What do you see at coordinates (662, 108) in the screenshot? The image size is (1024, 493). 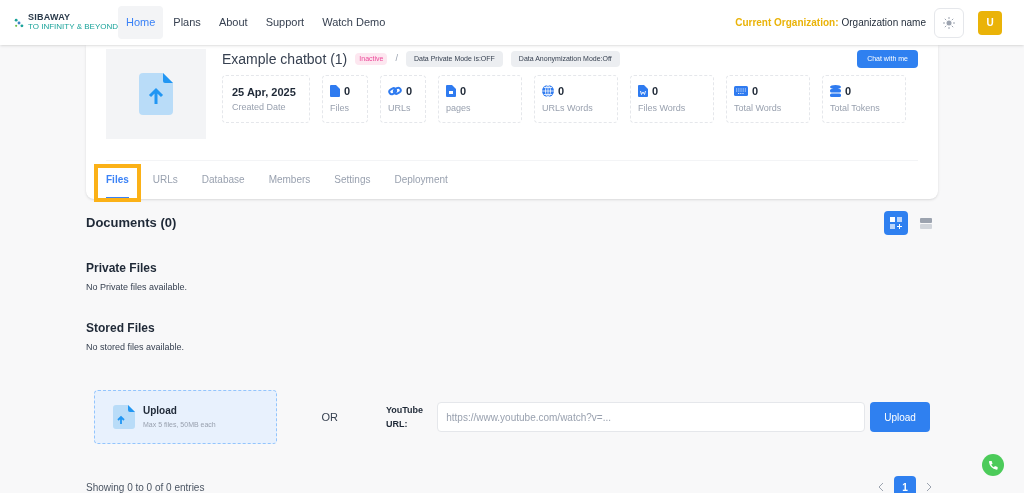 I see `stat-label: Files Words` at bounding box center [662, 108].